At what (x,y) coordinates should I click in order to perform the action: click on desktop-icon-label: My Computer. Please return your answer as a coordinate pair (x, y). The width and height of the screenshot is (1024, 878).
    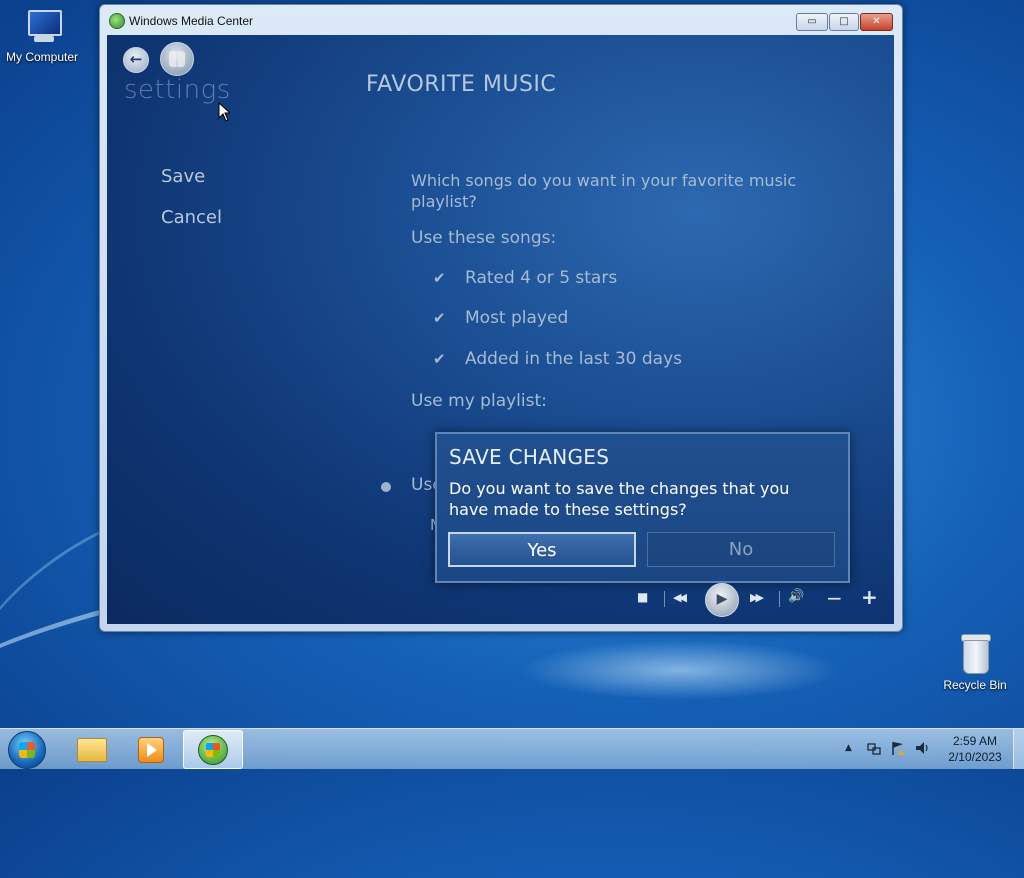
    Looking at the image, I should click on (42, 57).